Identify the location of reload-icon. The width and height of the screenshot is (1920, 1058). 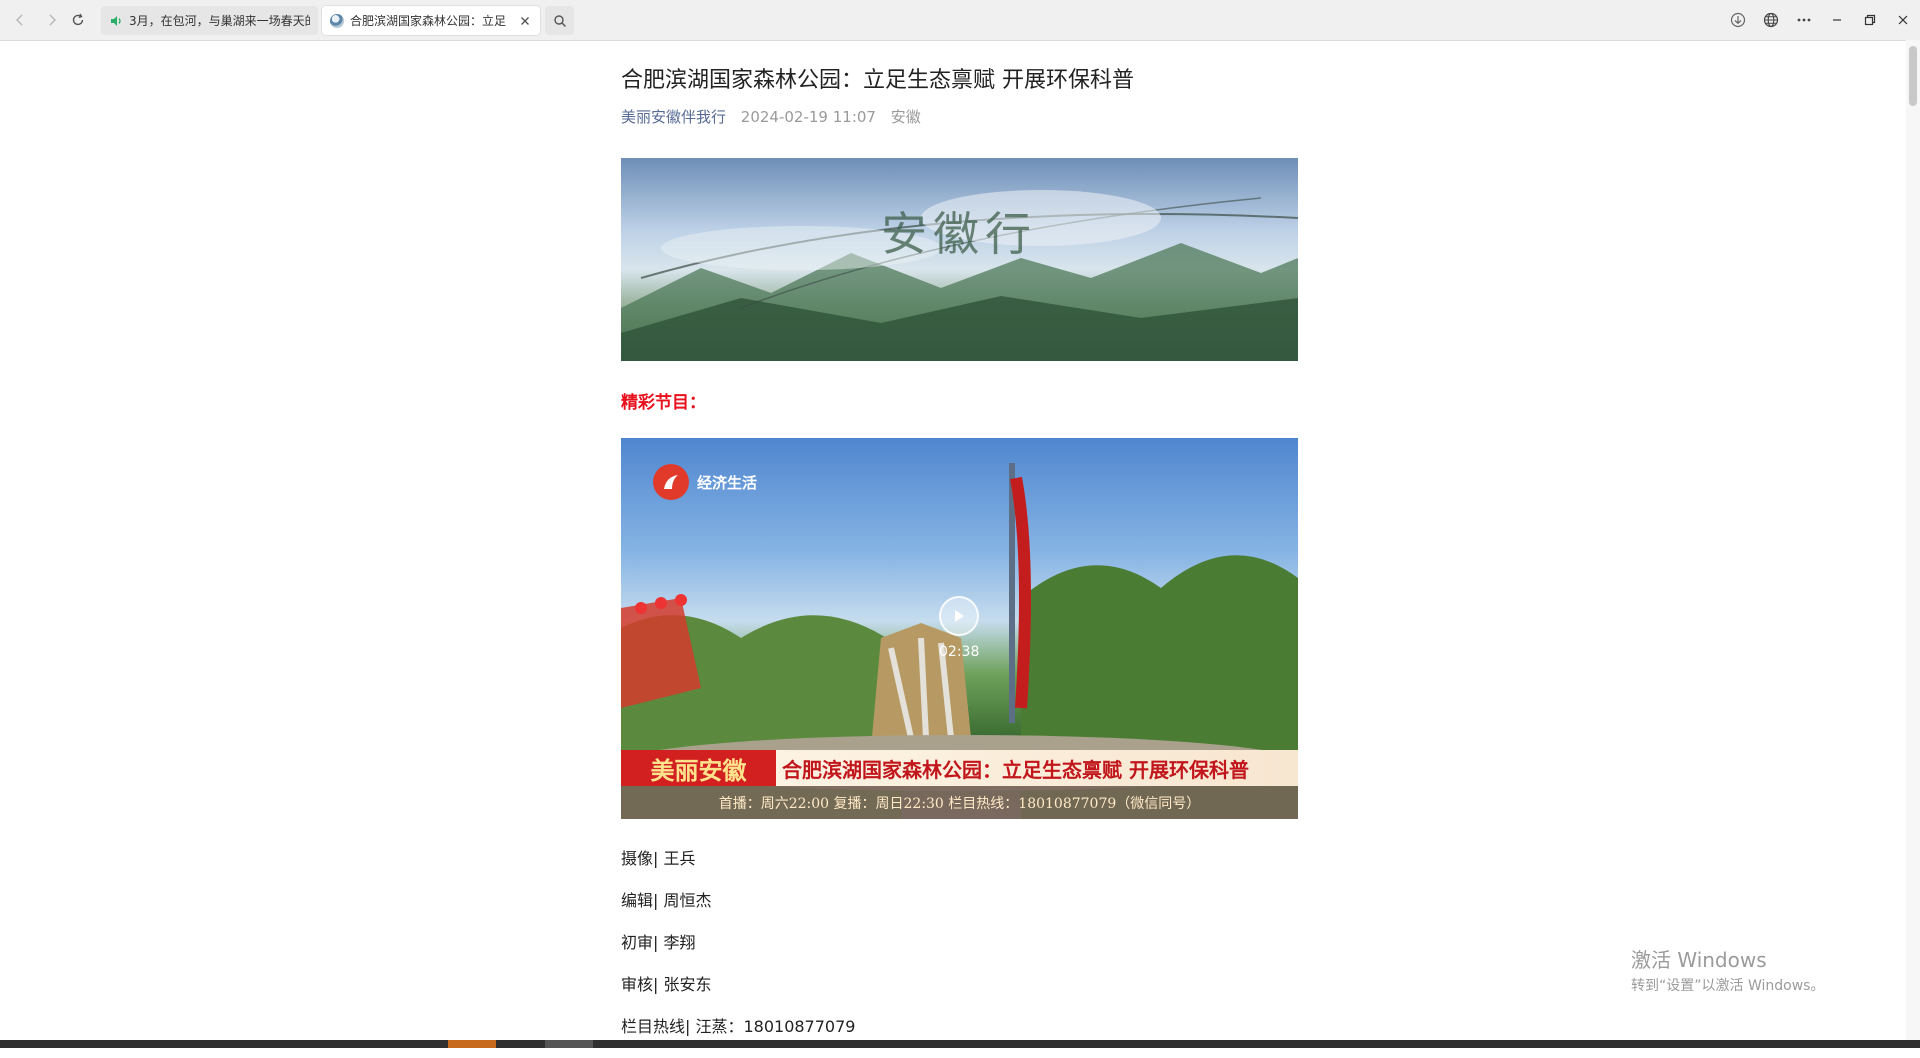
(78, 19).